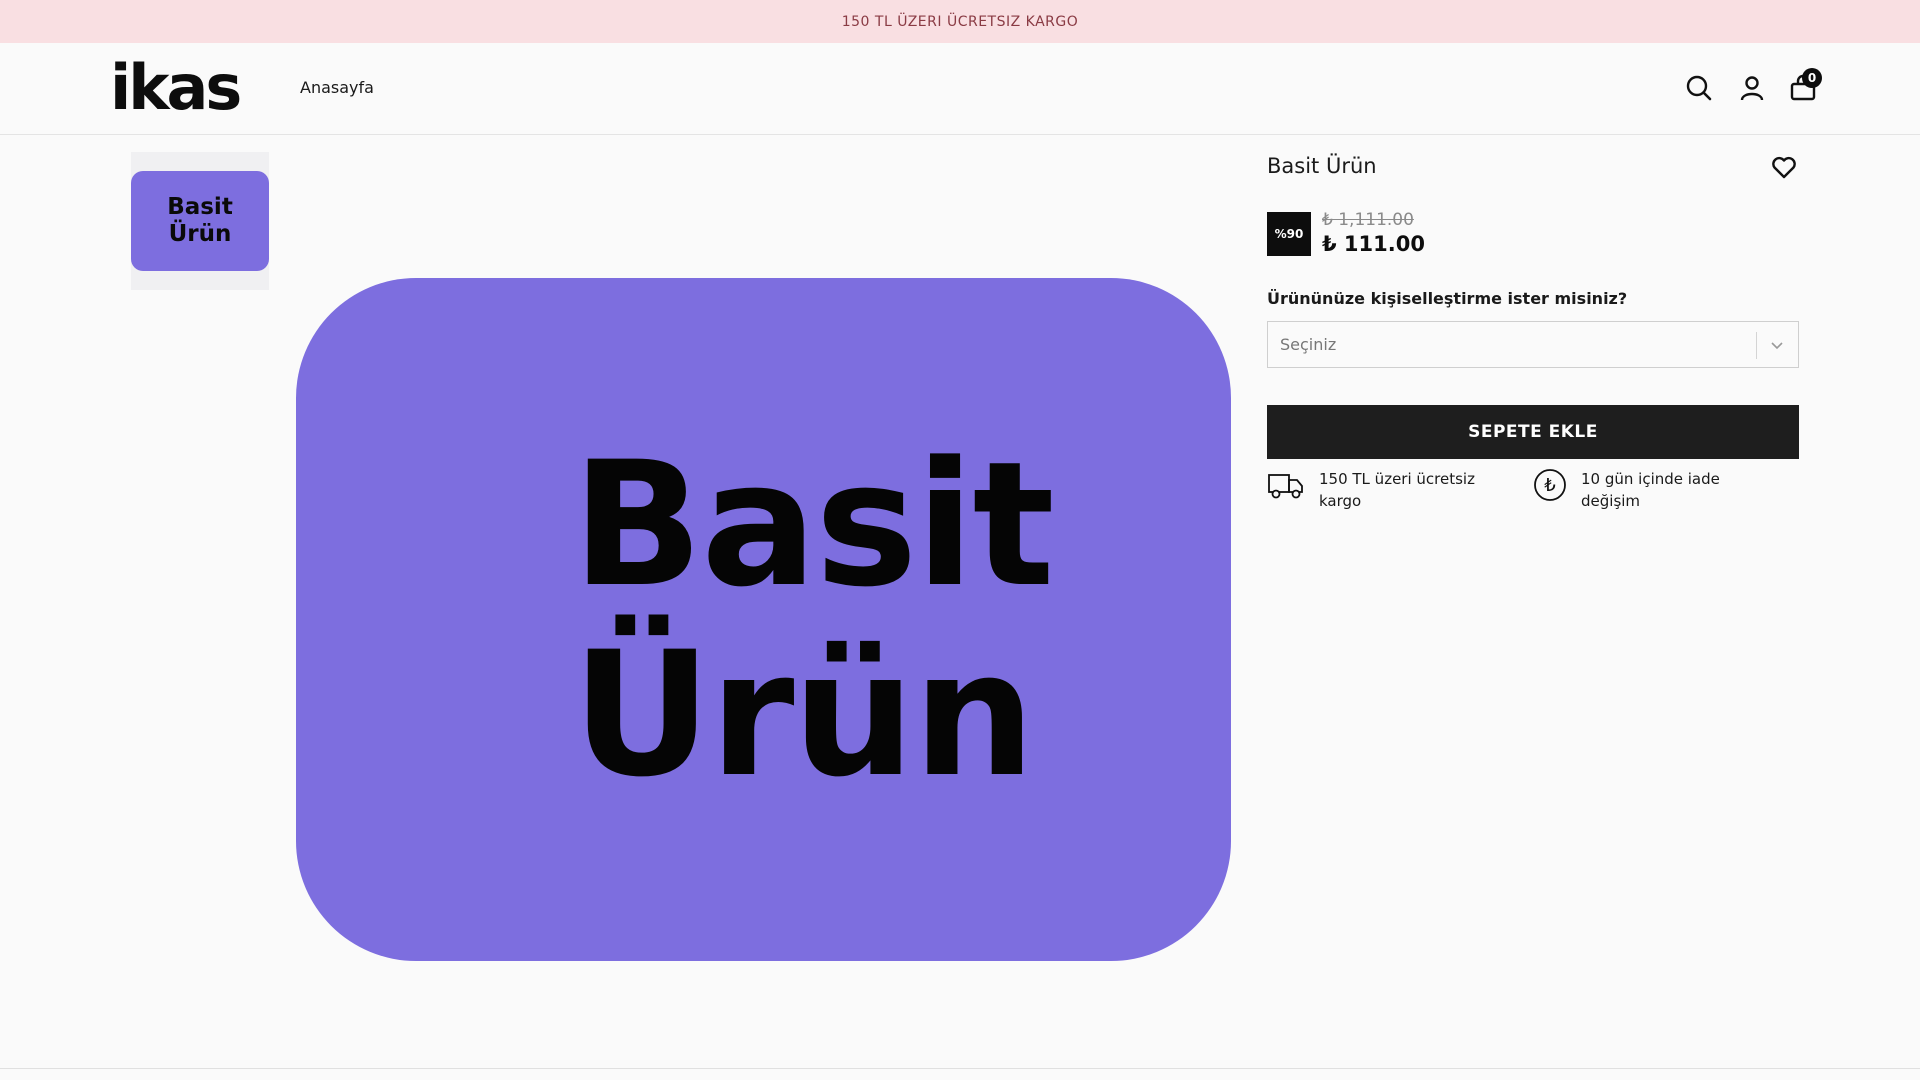 The height and width of the screenshot is (1080, 1920). What do you see at coordinates (337, 87) in the screenshot?
I see `nav-link-home: Anasayfa` at bounding box center [337, 87].